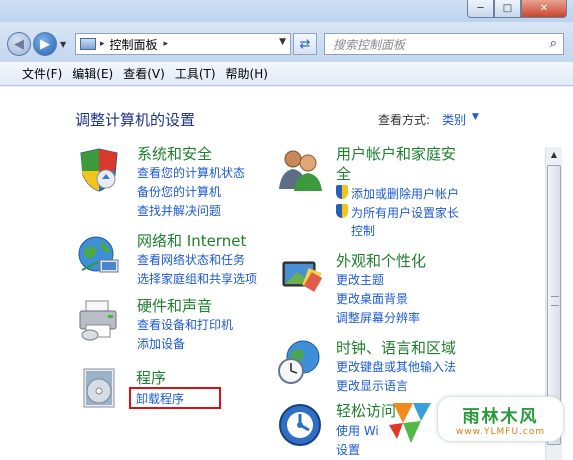 This screenshot has width=573, height=460. I want to click on link-devices-printers: 查看设备和打印机, so click(185, 324).